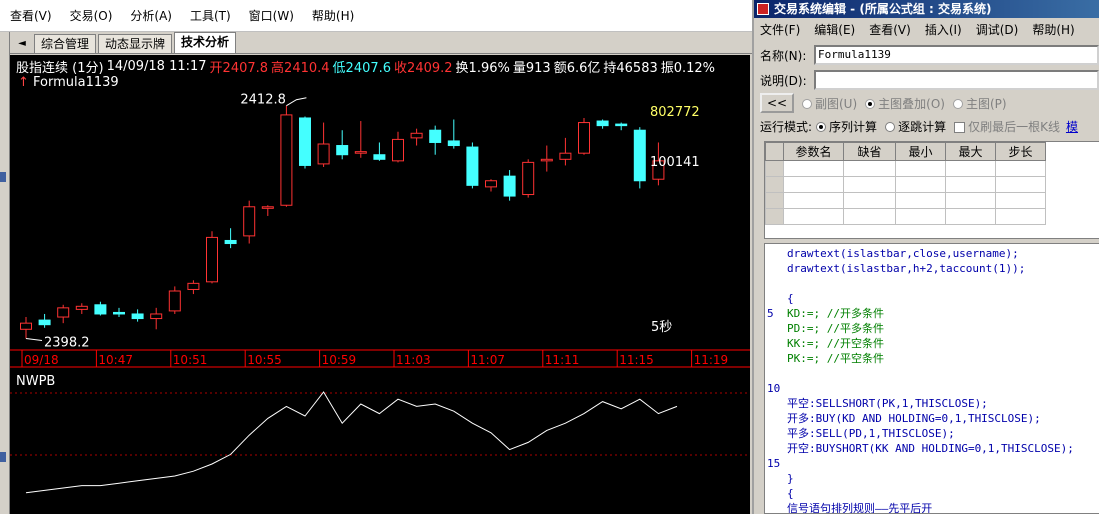 Image resolution: width=1099 pixels, height=514 pixels. Describe the element at coordinates (813, 151) in the screenshot. I see `col-param-name: 参数名` at that location.